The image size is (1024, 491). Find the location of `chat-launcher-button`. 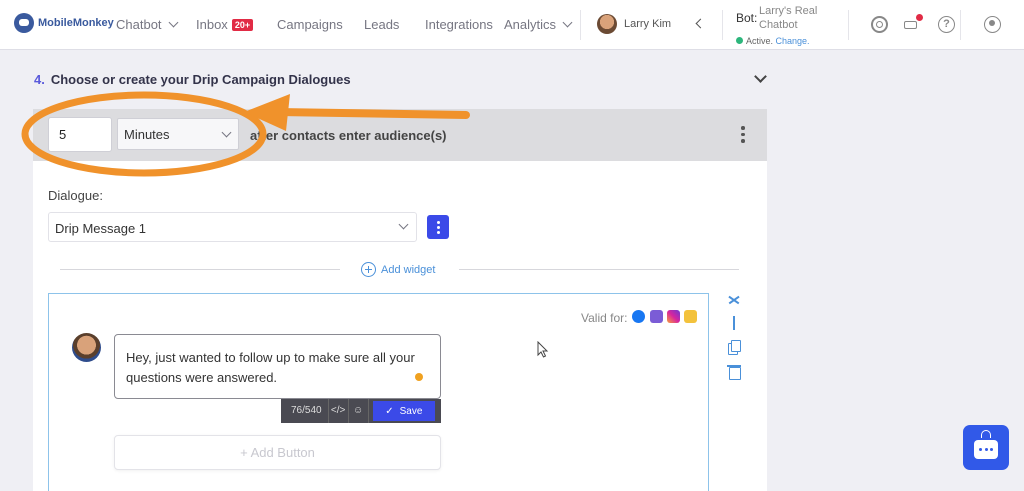

chat-launcher-button is located at coordinates (986, 447).